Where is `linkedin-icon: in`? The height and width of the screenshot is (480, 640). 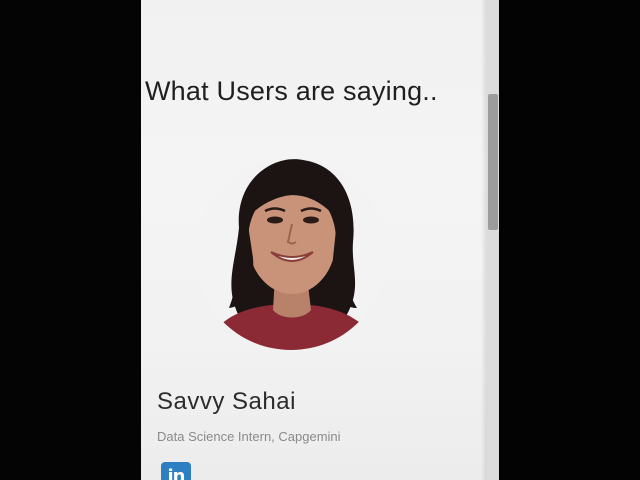
linkedin-icon: in is located at coordinates (176, 471).